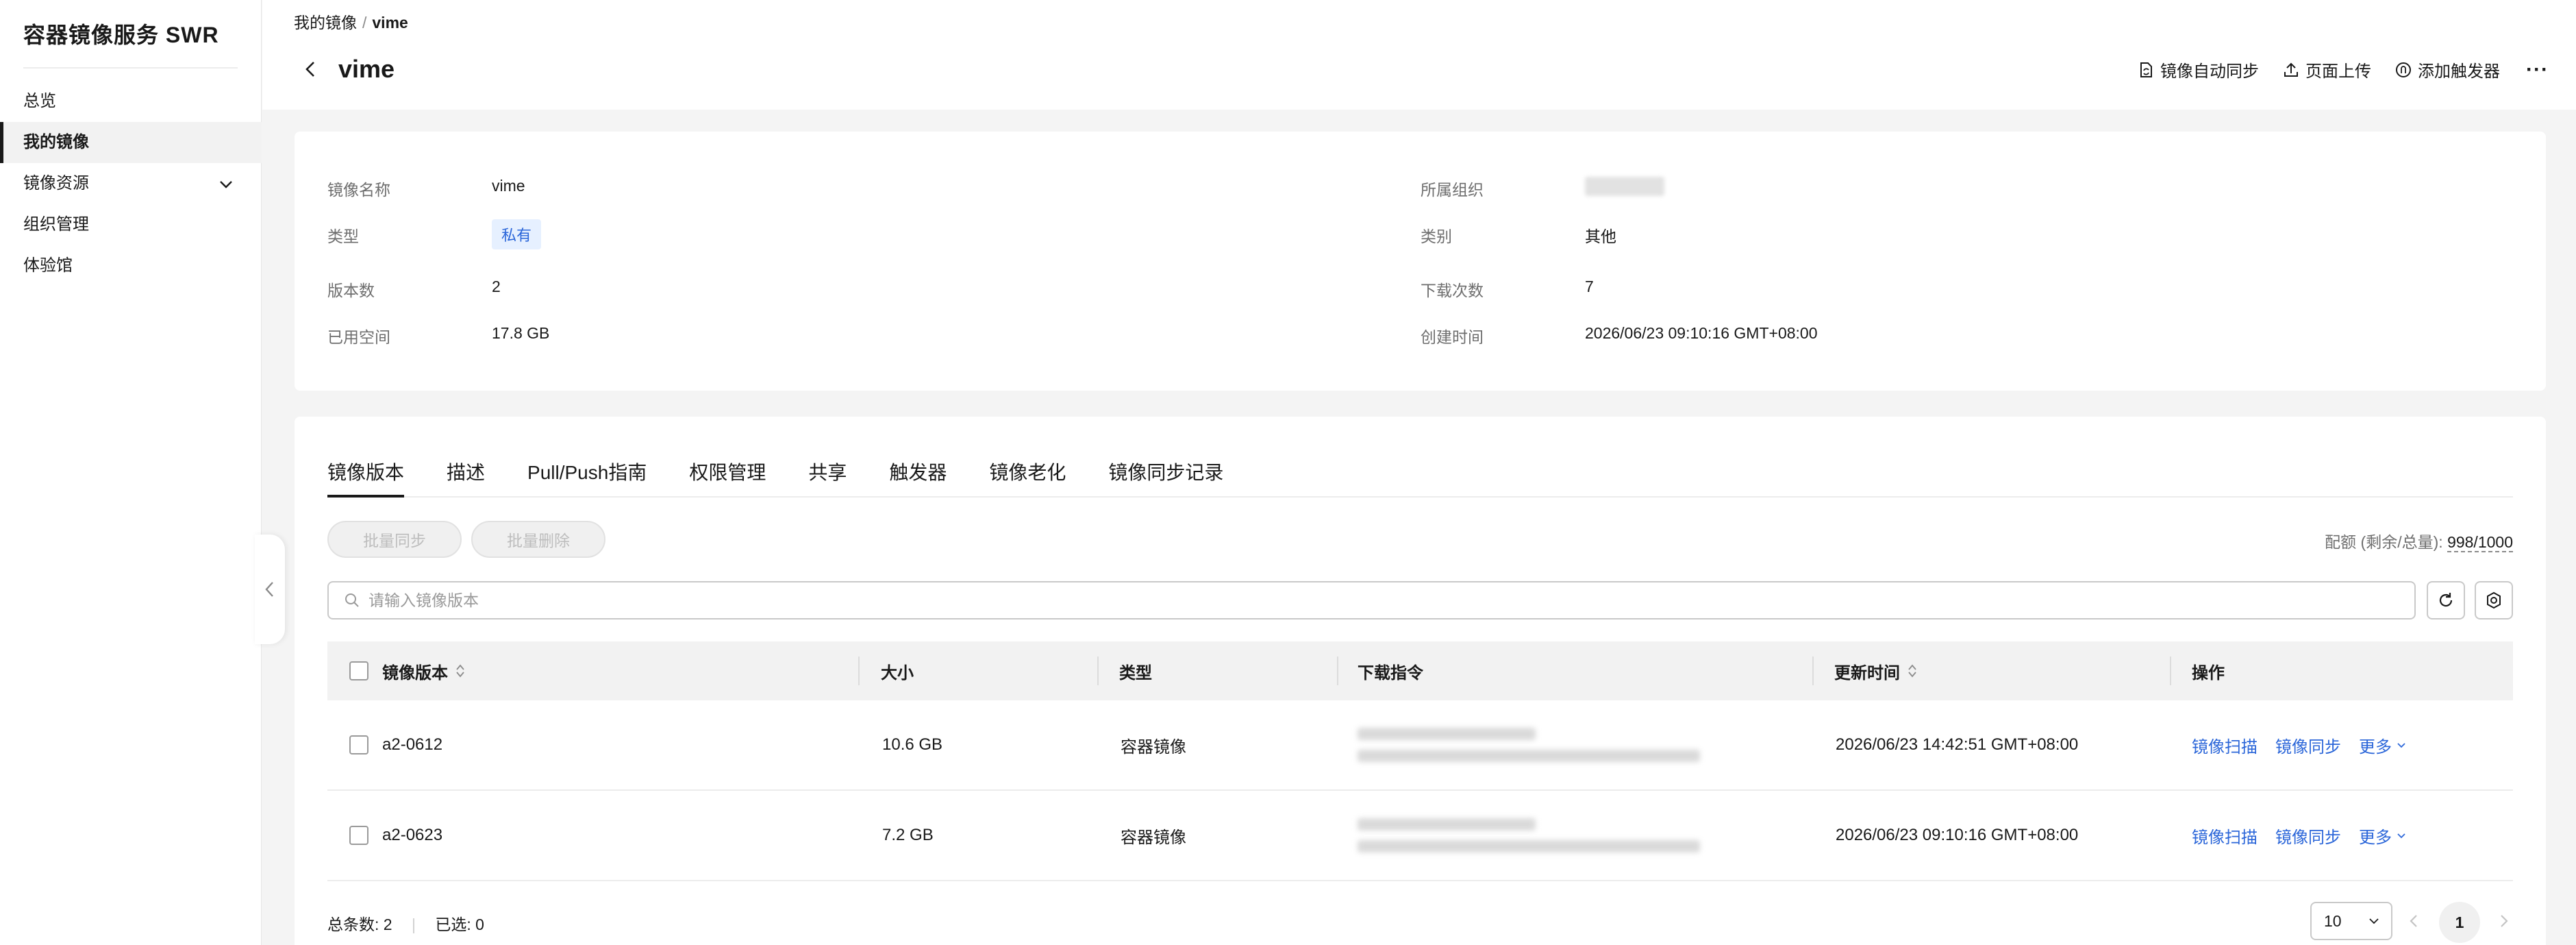 The height and width of the screenshot is (945, 2576). What do you see at coordinates (366, 475) in the screenshot?
I see `tab-image-versions: 镜像版本` at bounding box center [366, 475].